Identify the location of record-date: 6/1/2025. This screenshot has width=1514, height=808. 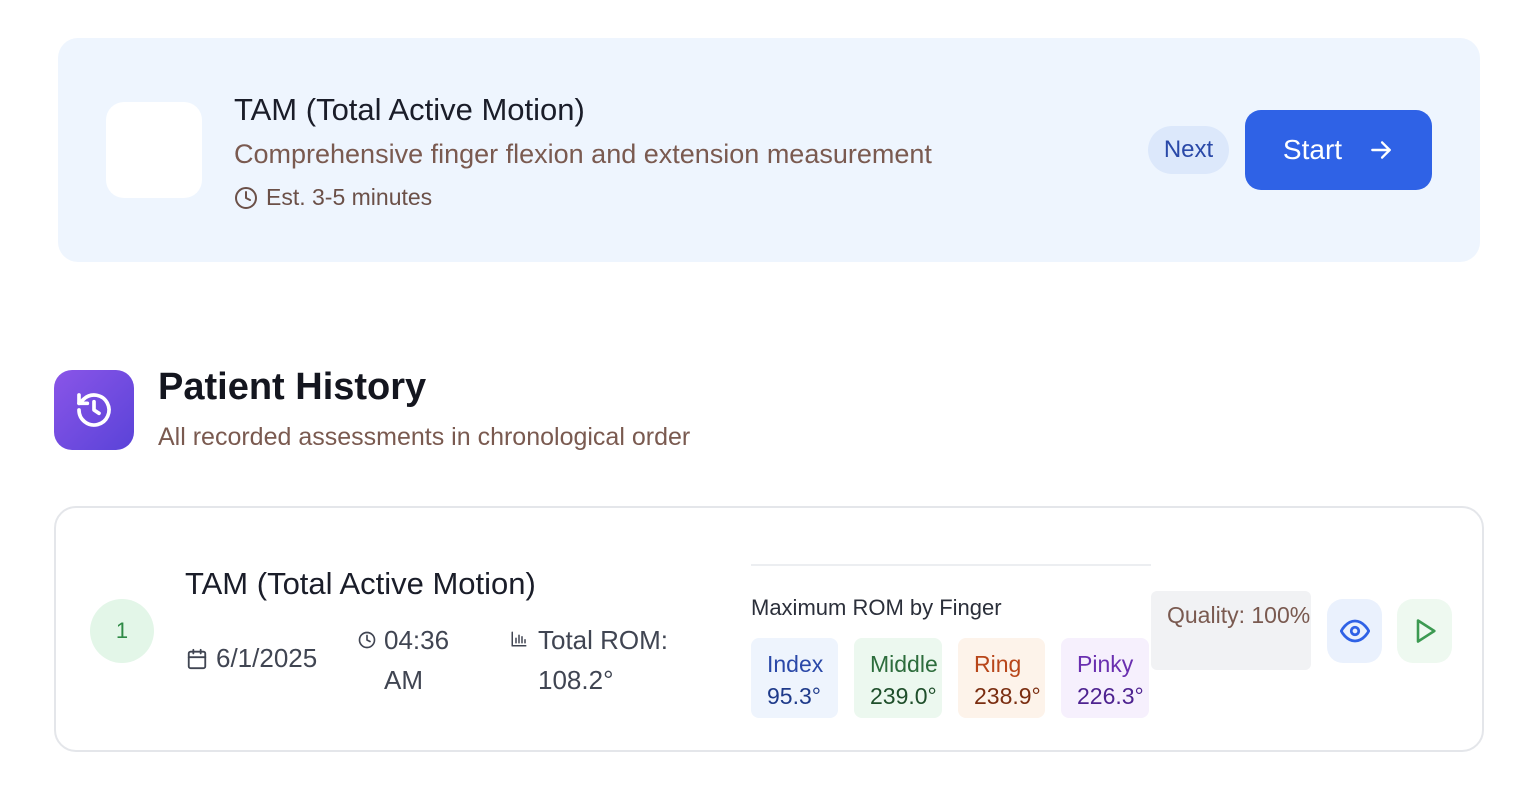
(251, 658).